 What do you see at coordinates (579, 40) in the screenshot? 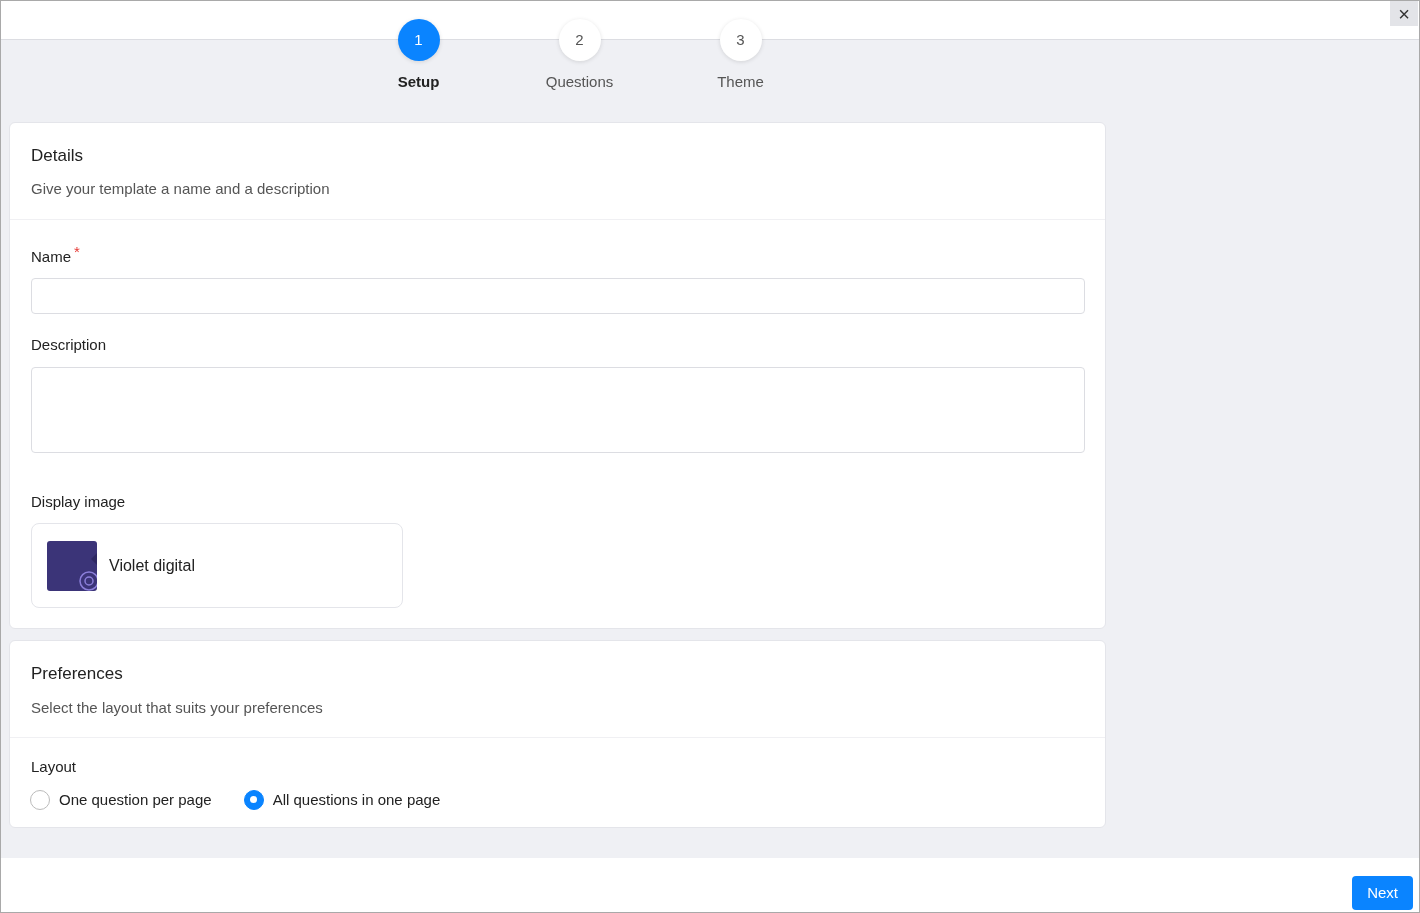
I see `step-number: 2` at bounding box center [579, 40].